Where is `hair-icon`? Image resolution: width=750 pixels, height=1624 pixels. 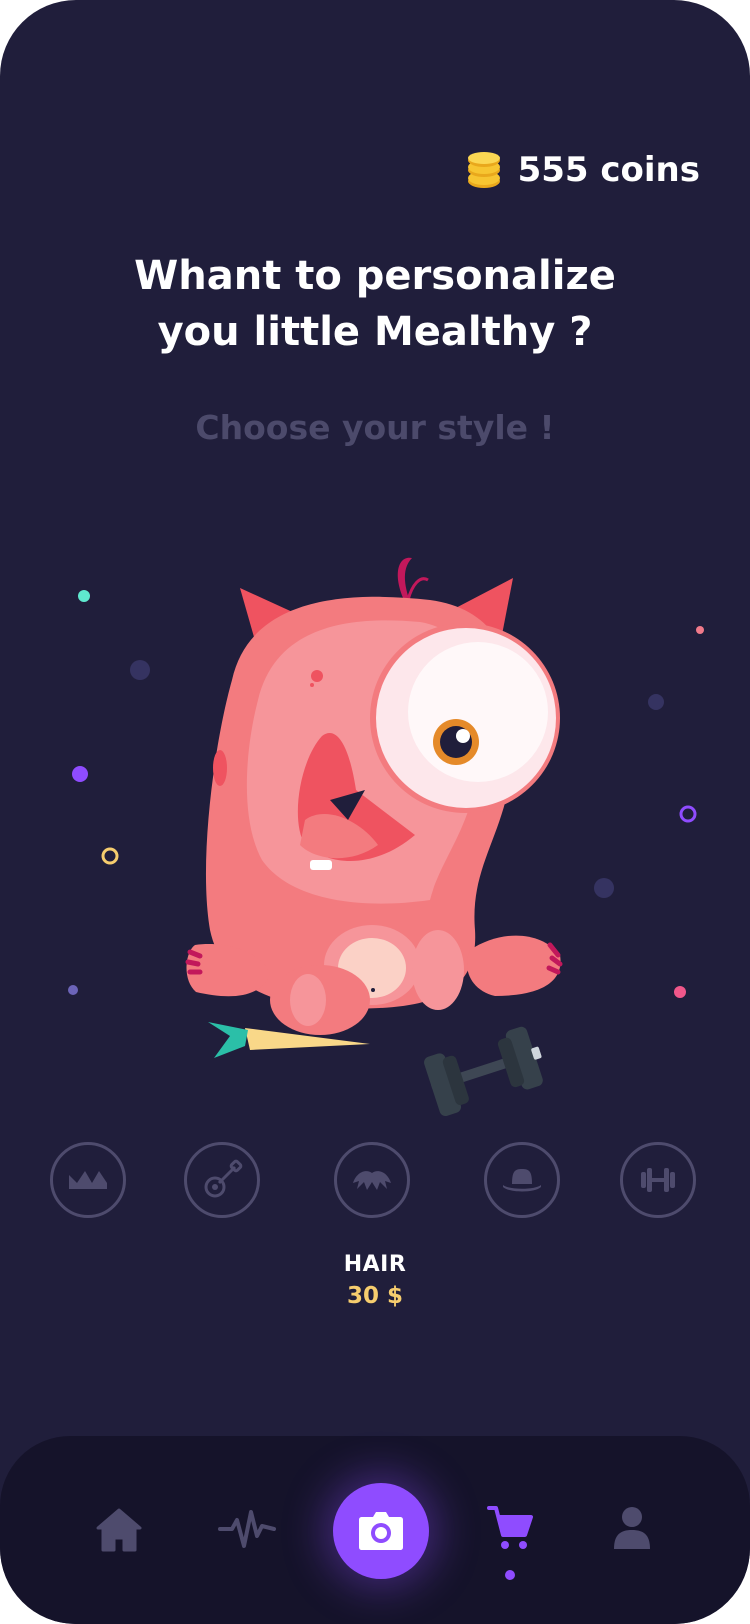
hair-icon is located at coordinates (372, 1180).